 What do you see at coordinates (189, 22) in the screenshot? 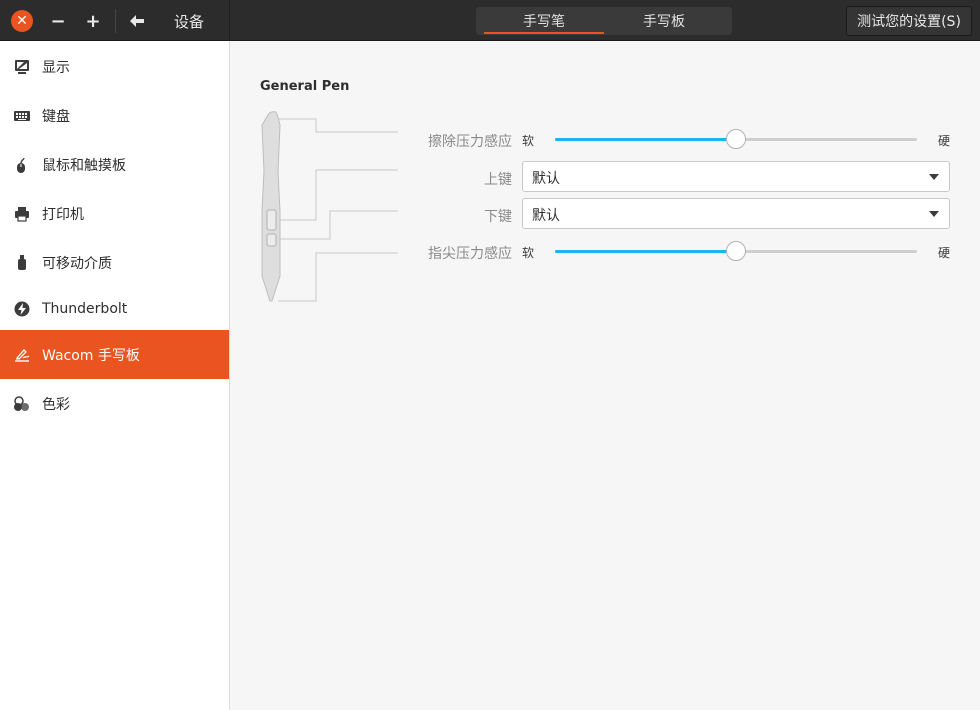
I see `window-title: 设备` at bounding box center [189, 22].